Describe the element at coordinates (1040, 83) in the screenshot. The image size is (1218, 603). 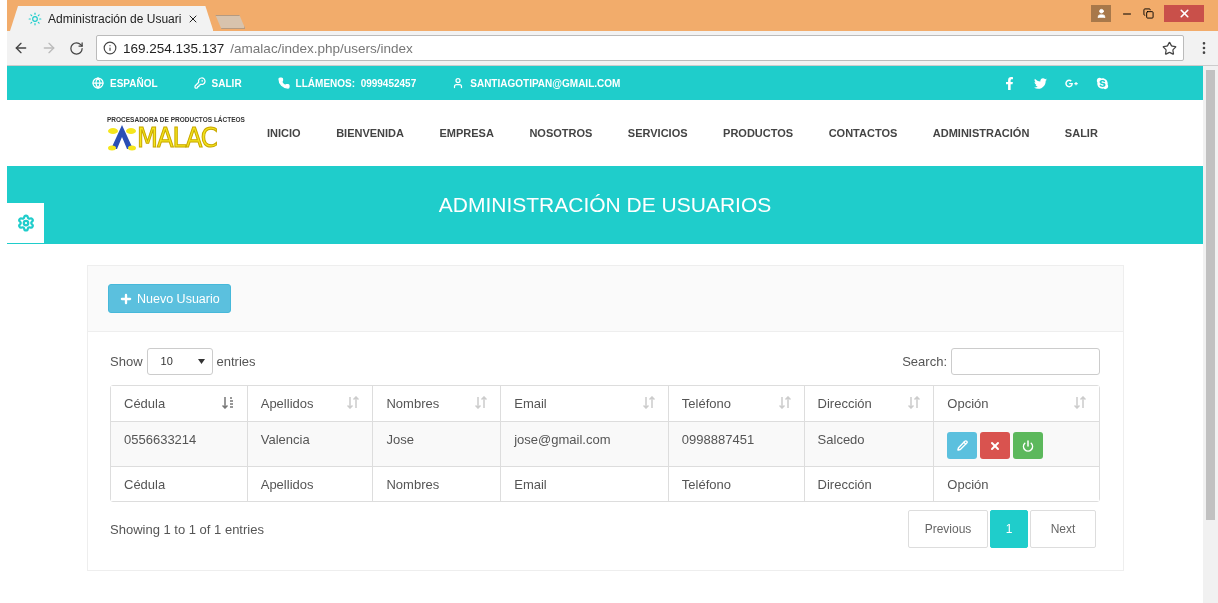
I see `twitter-icon` at that location.